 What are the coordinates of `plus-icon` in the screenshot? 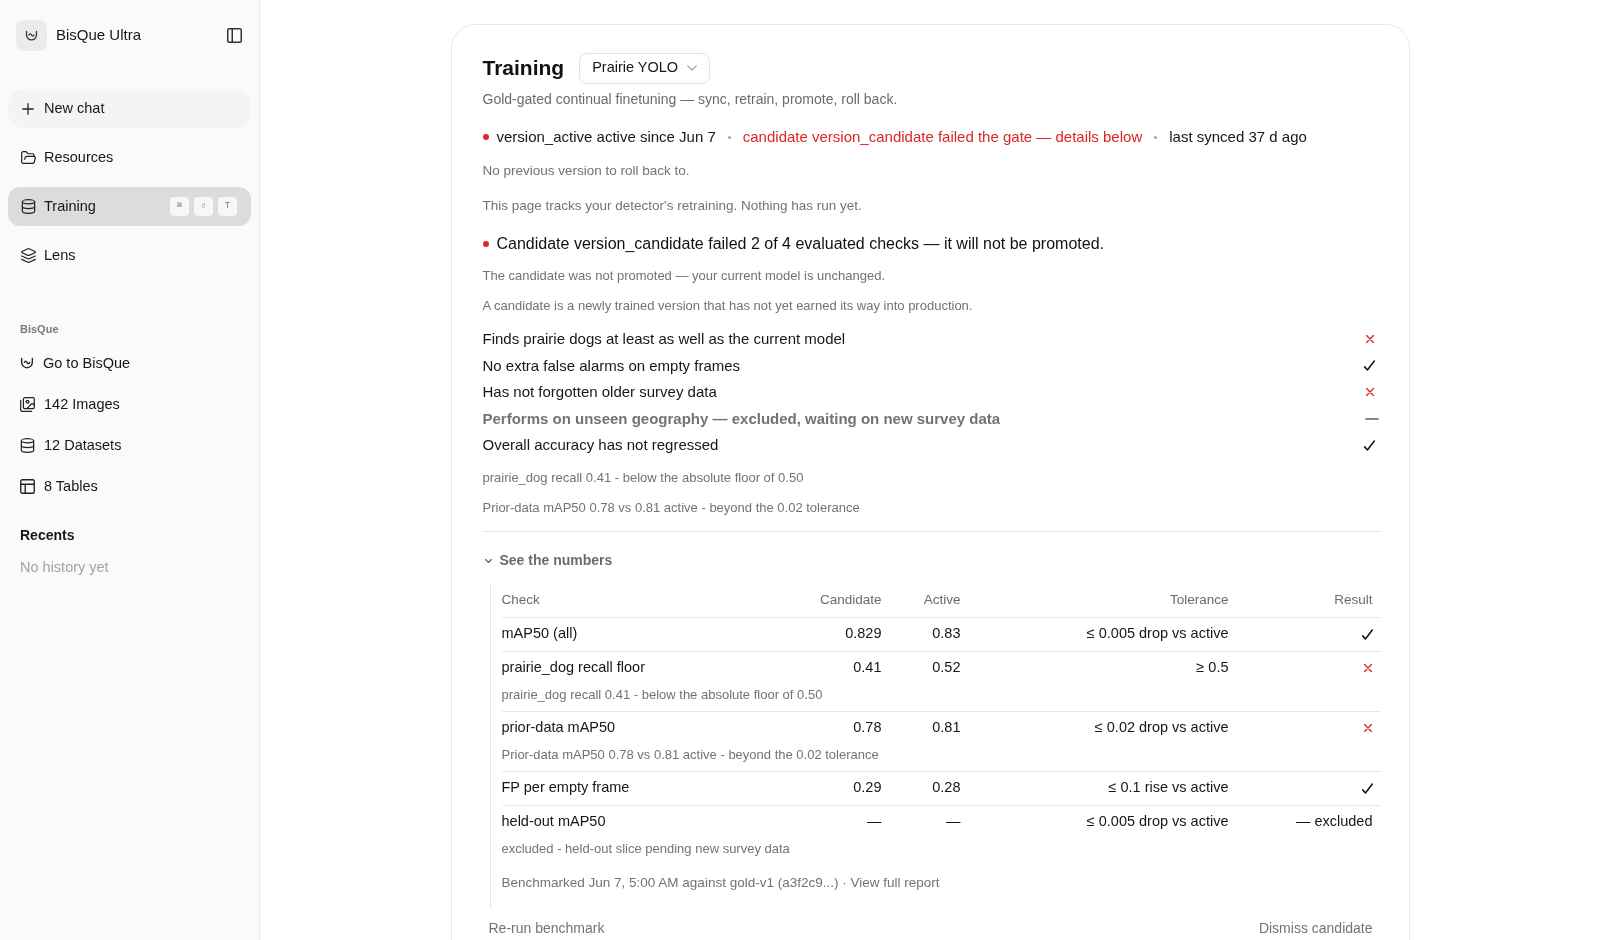 It's located at (28, 108).